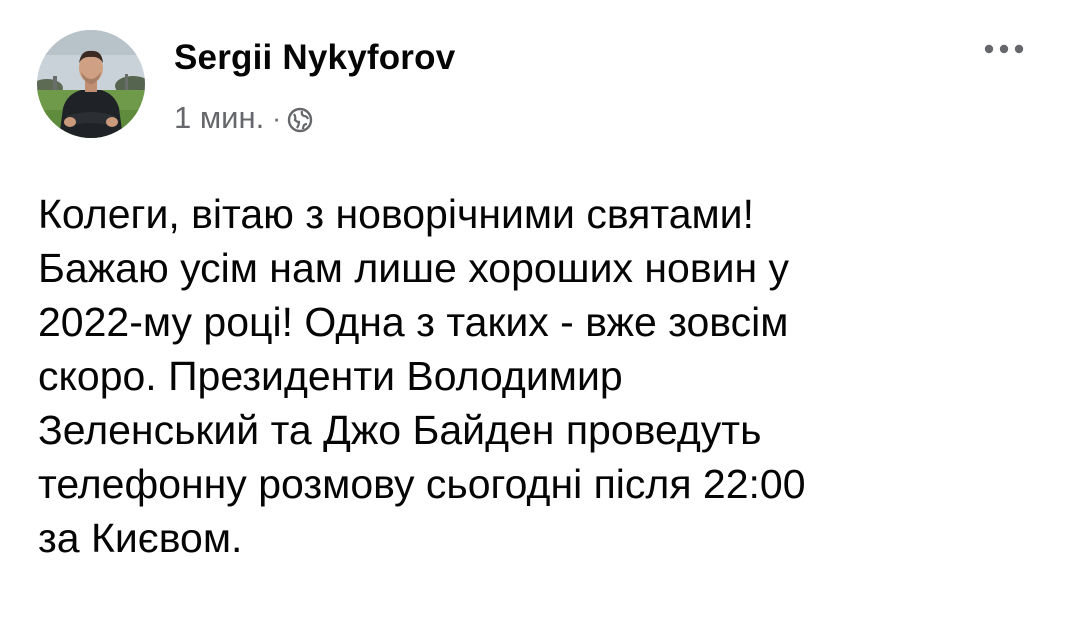 The width and height of the screenshot is (1080, 635). I want to click on author-avatar, so click(91, 84).